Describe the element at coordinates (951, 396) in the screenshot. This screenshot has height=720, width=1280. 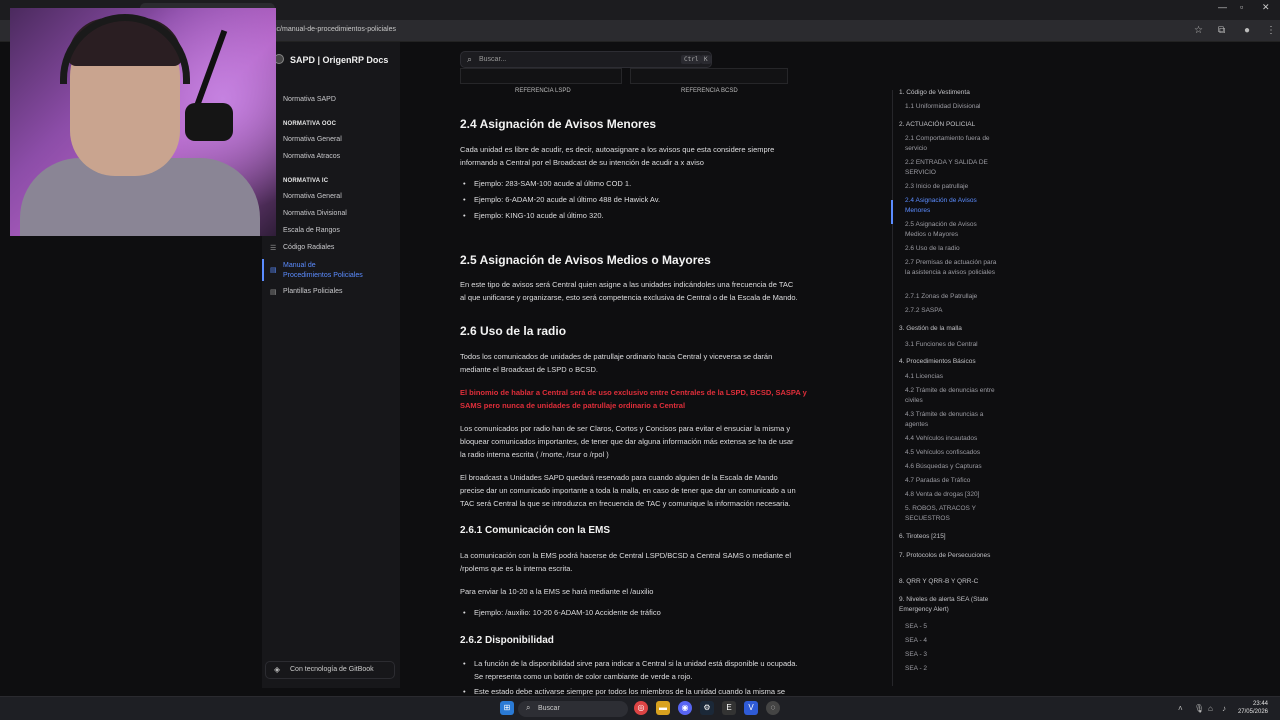
I see `toc-item: 4.2 Trámite de denuncias entre civiles` at that location.